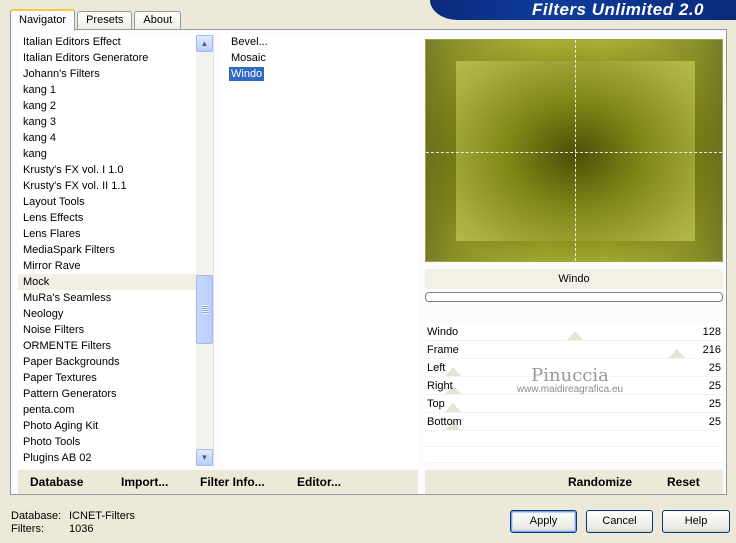 The image size is (736, 543). Describe the element at coordinates (617, 9) in the screenshot. I see `app-title: Filters Unlimited 2.0` at that location.